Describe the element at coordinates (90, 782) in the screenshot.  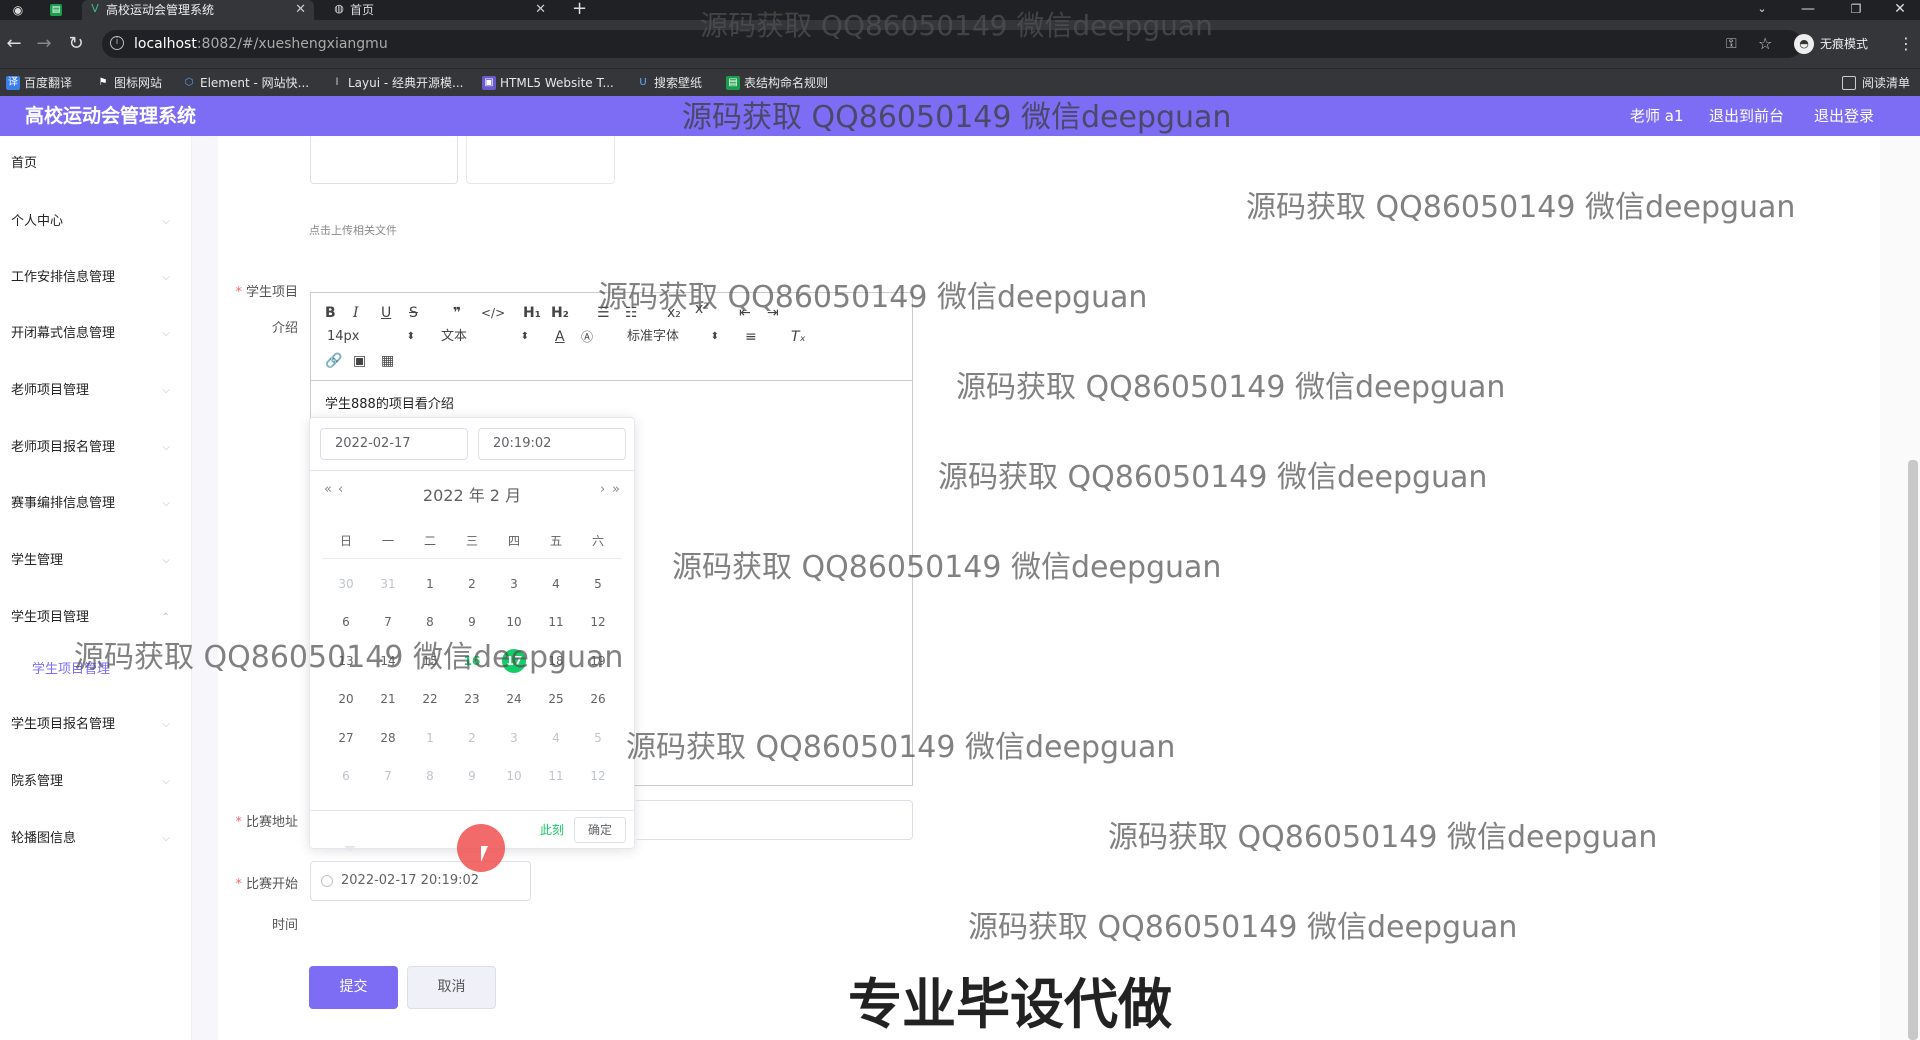
I see `sidebar-item-department: 院系管理 ⌵` at that location.